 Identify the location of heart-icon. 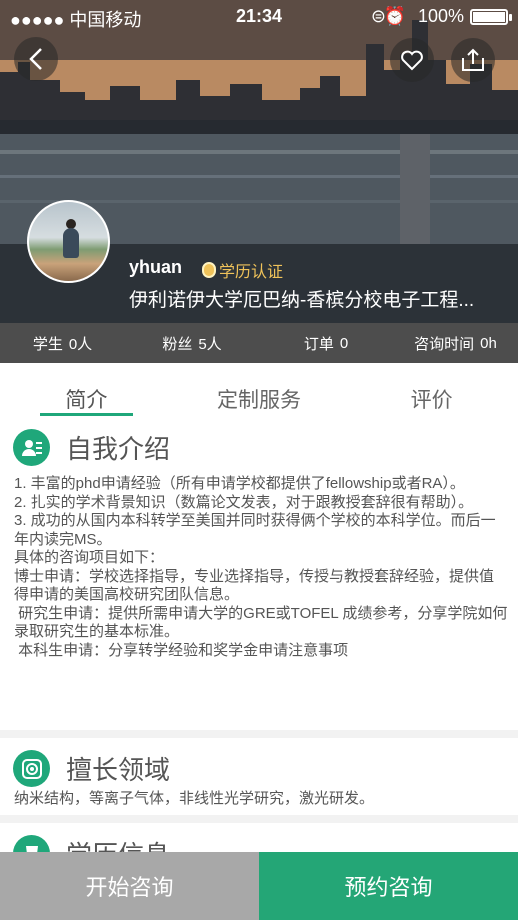
(412, 60).